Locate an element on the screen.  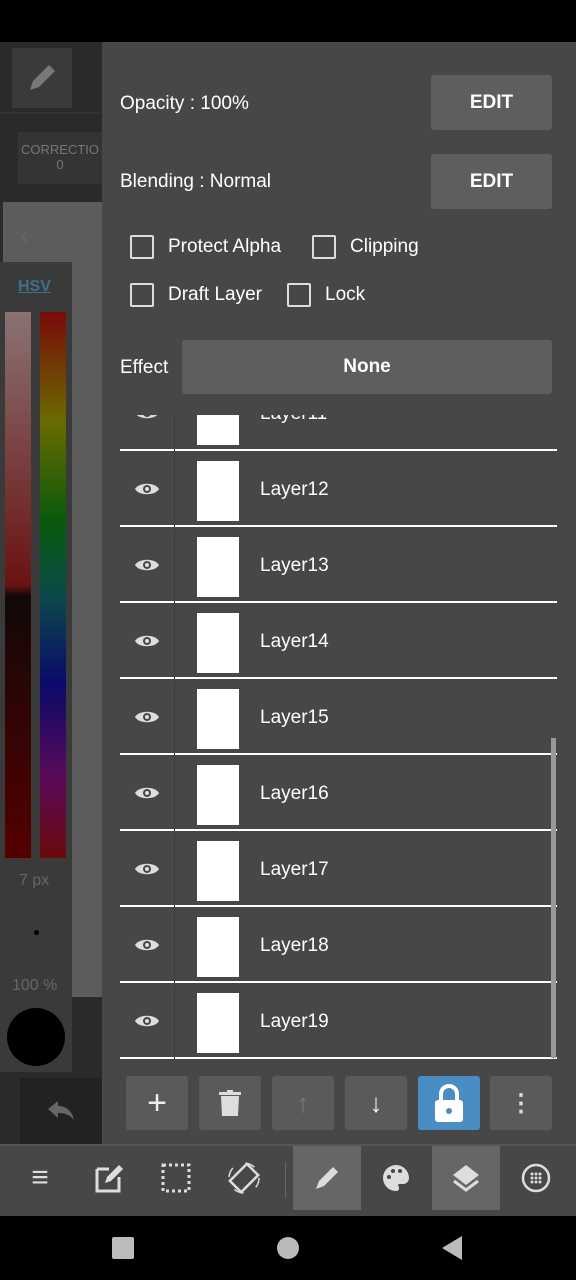
layer-row: Layer15 is located at coordinates (338, 718).